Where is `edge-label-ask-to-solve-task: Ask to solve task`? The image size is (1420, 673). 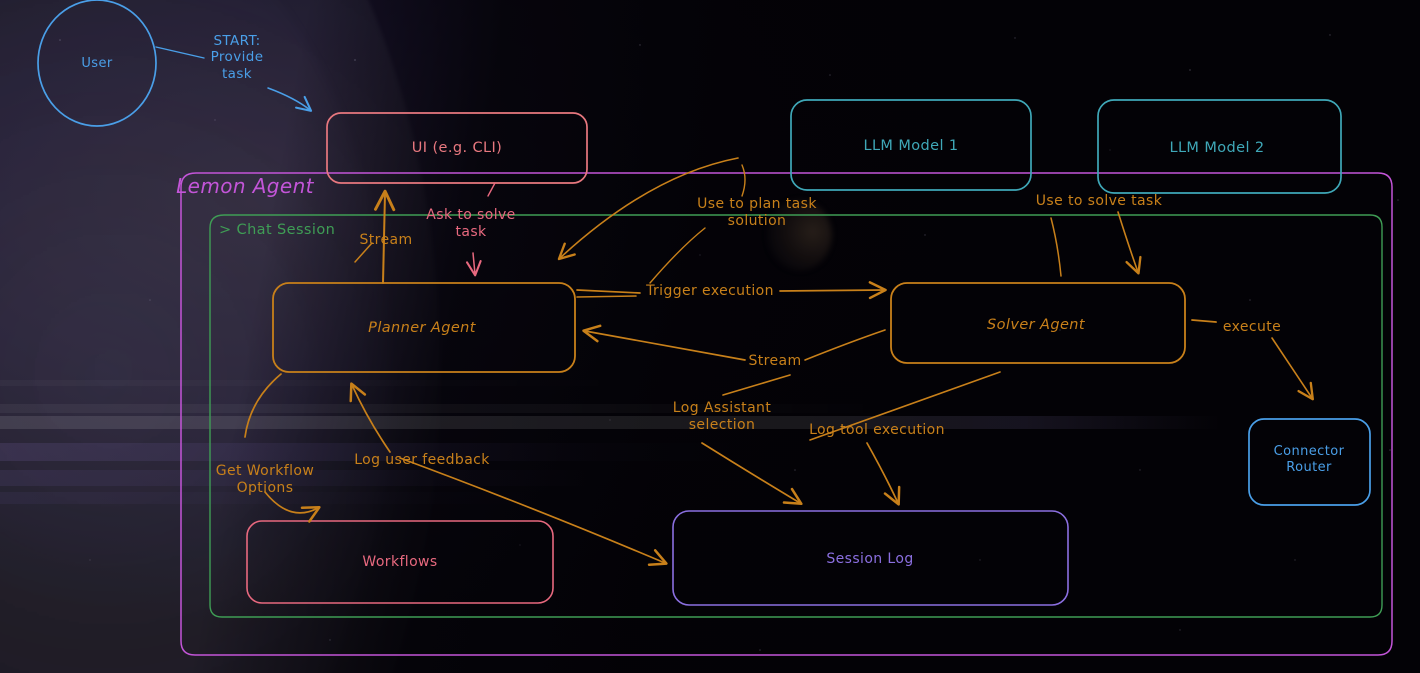 edge-label-ask-to-solve-task: Ask to solve task is located at coordinates (471, 224).